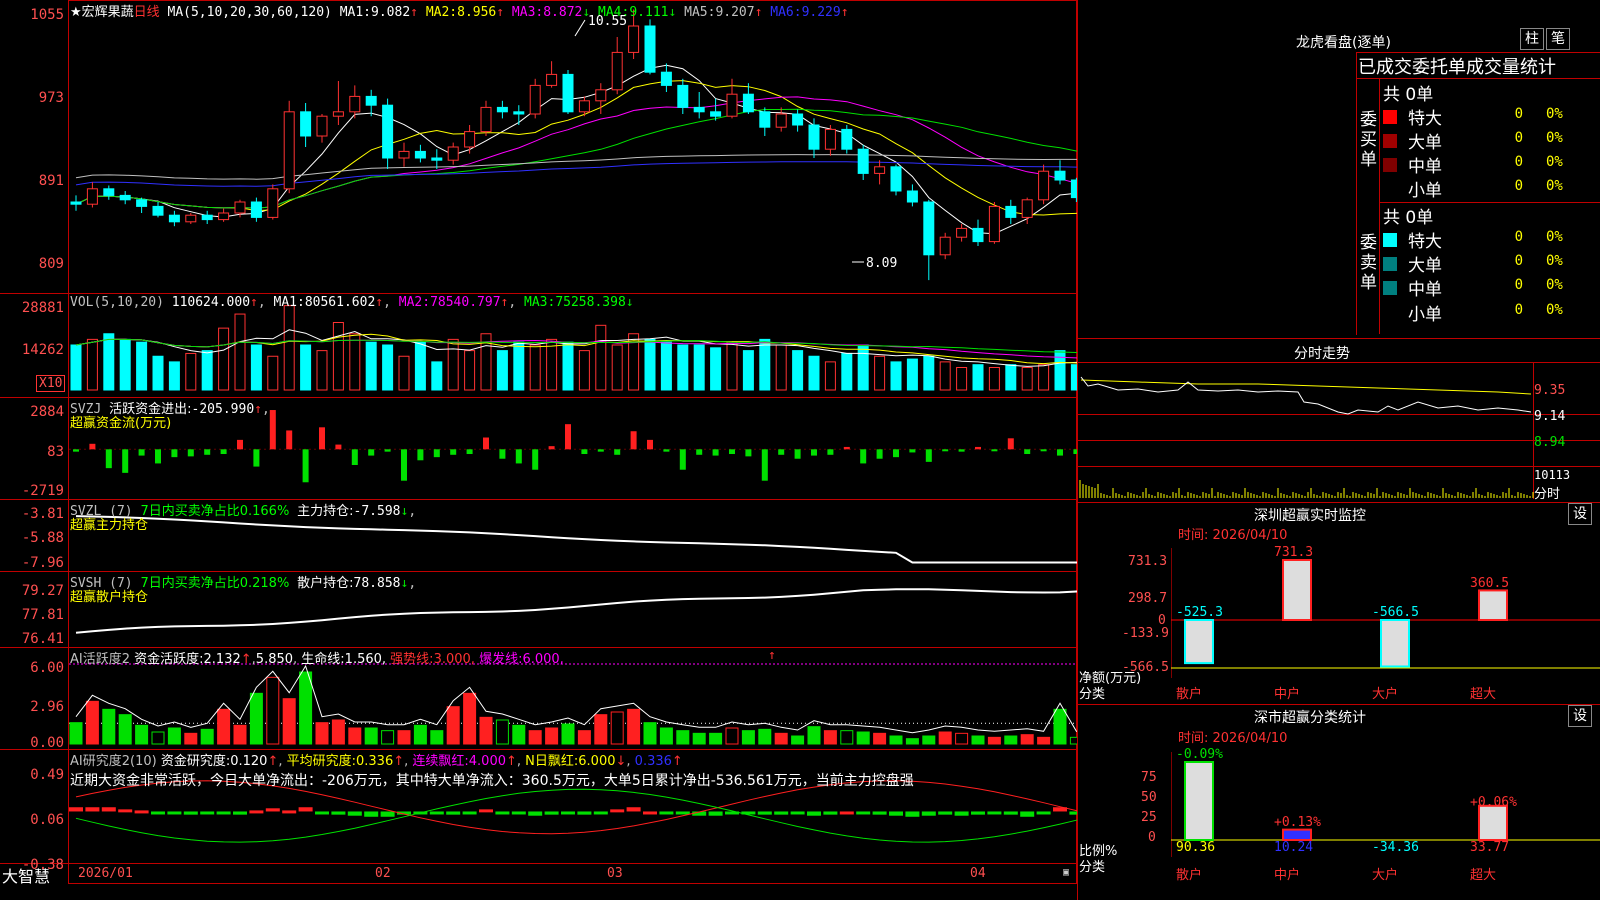 This screenshot has width=1600, height=900. Describe the element at coordinates (1066, 872) in the screenshot. I see `lock-icon: ▣` at that location.